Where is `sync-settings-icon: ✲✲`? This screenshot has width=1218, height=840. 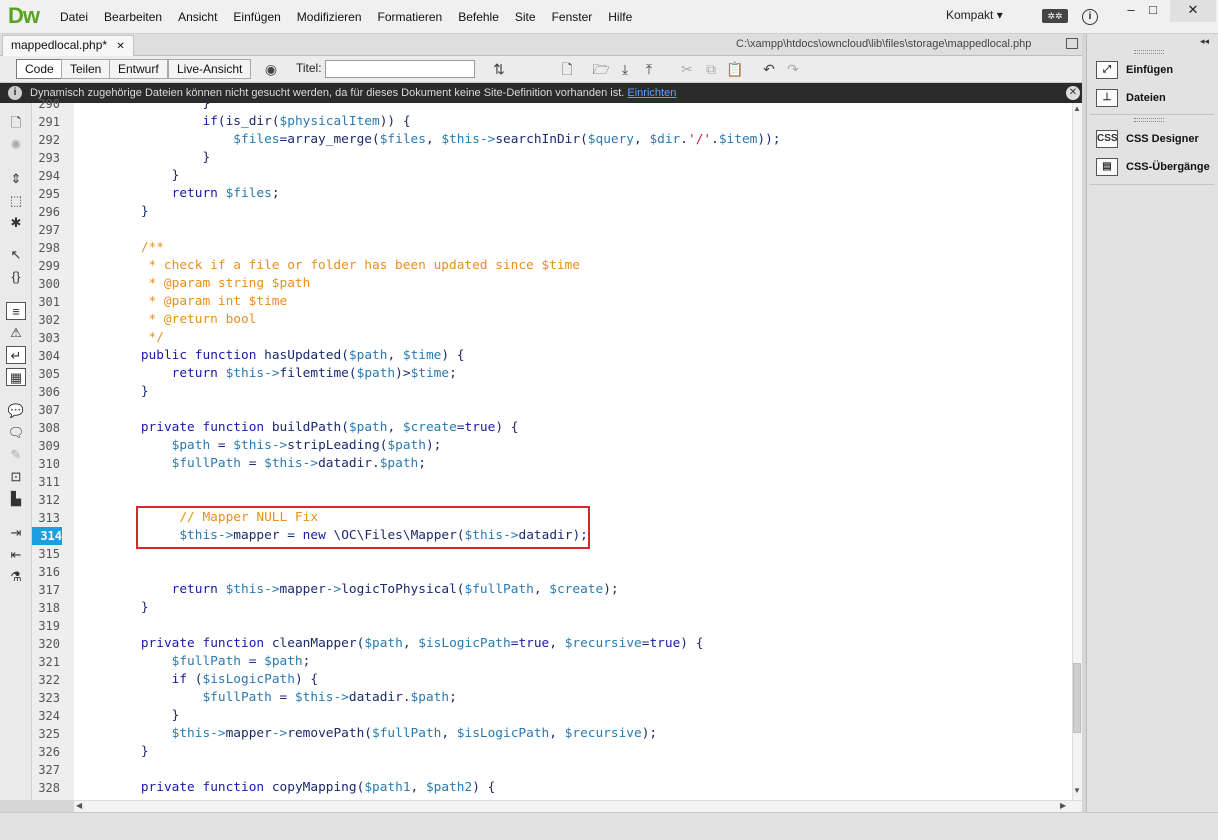
sync-settings-icon: ✲✲ is located at coordinates (1055, 16).